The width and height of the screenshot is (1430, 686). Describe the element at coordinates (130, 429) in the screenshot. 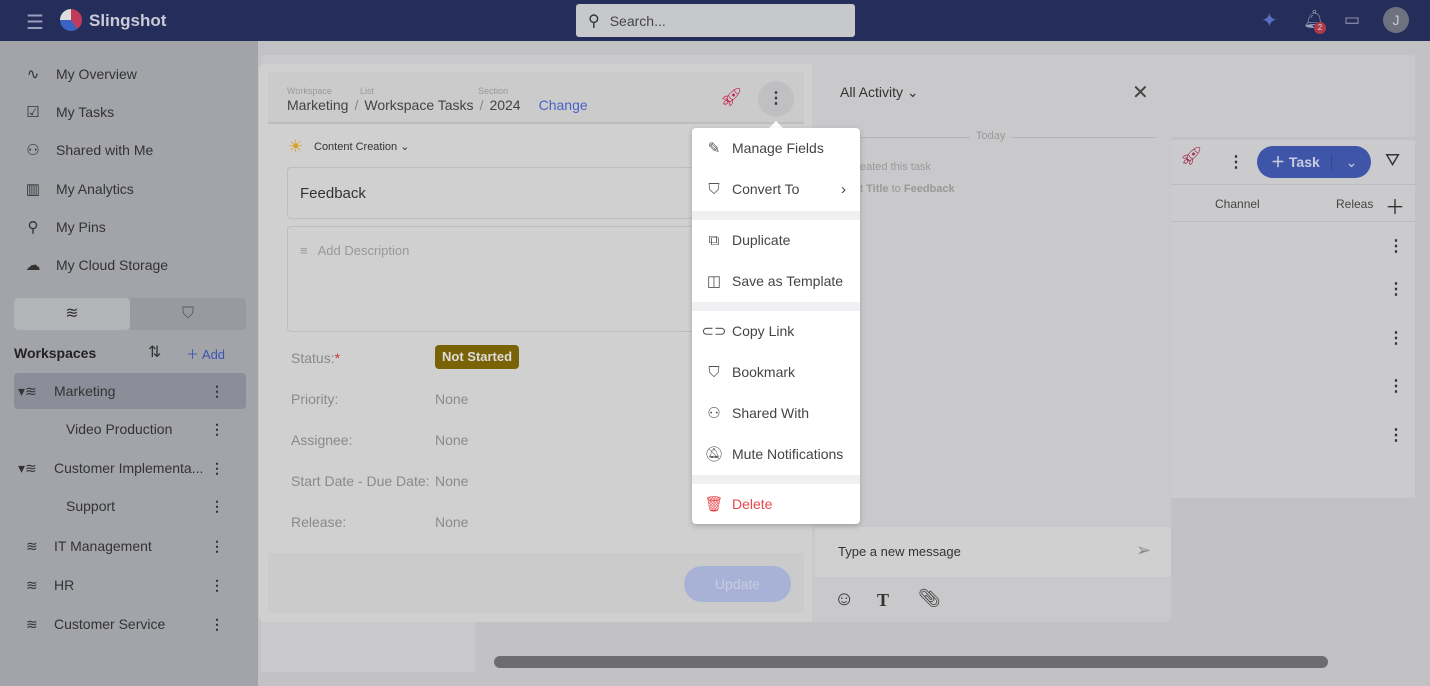

I see `workspace-video-production: Video Production ⋮` at that location.